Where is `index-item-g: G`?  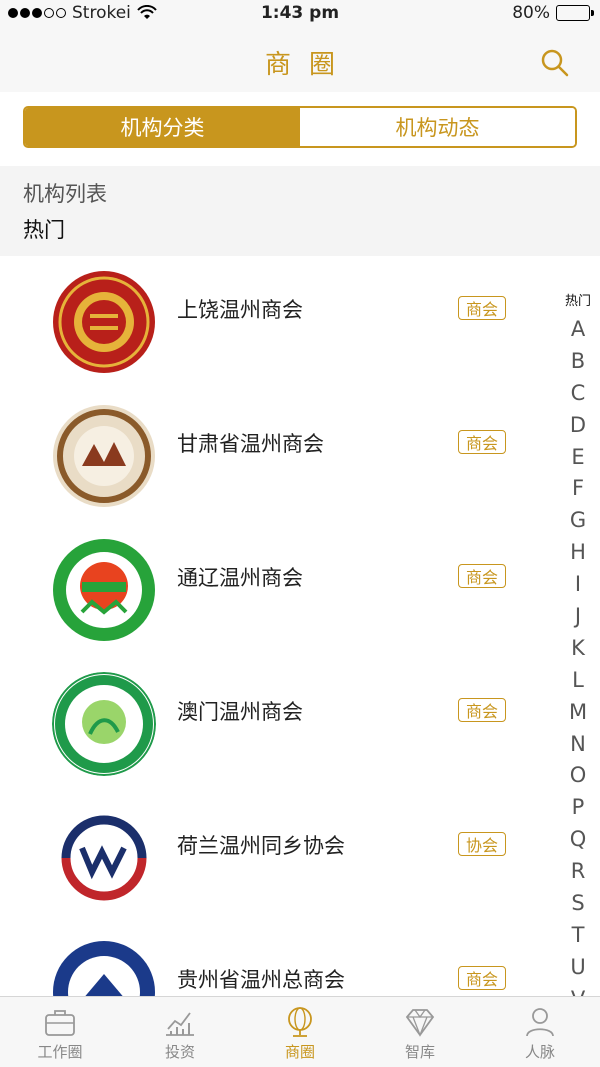 index-item-g: G is located at coordinates (578, 521).